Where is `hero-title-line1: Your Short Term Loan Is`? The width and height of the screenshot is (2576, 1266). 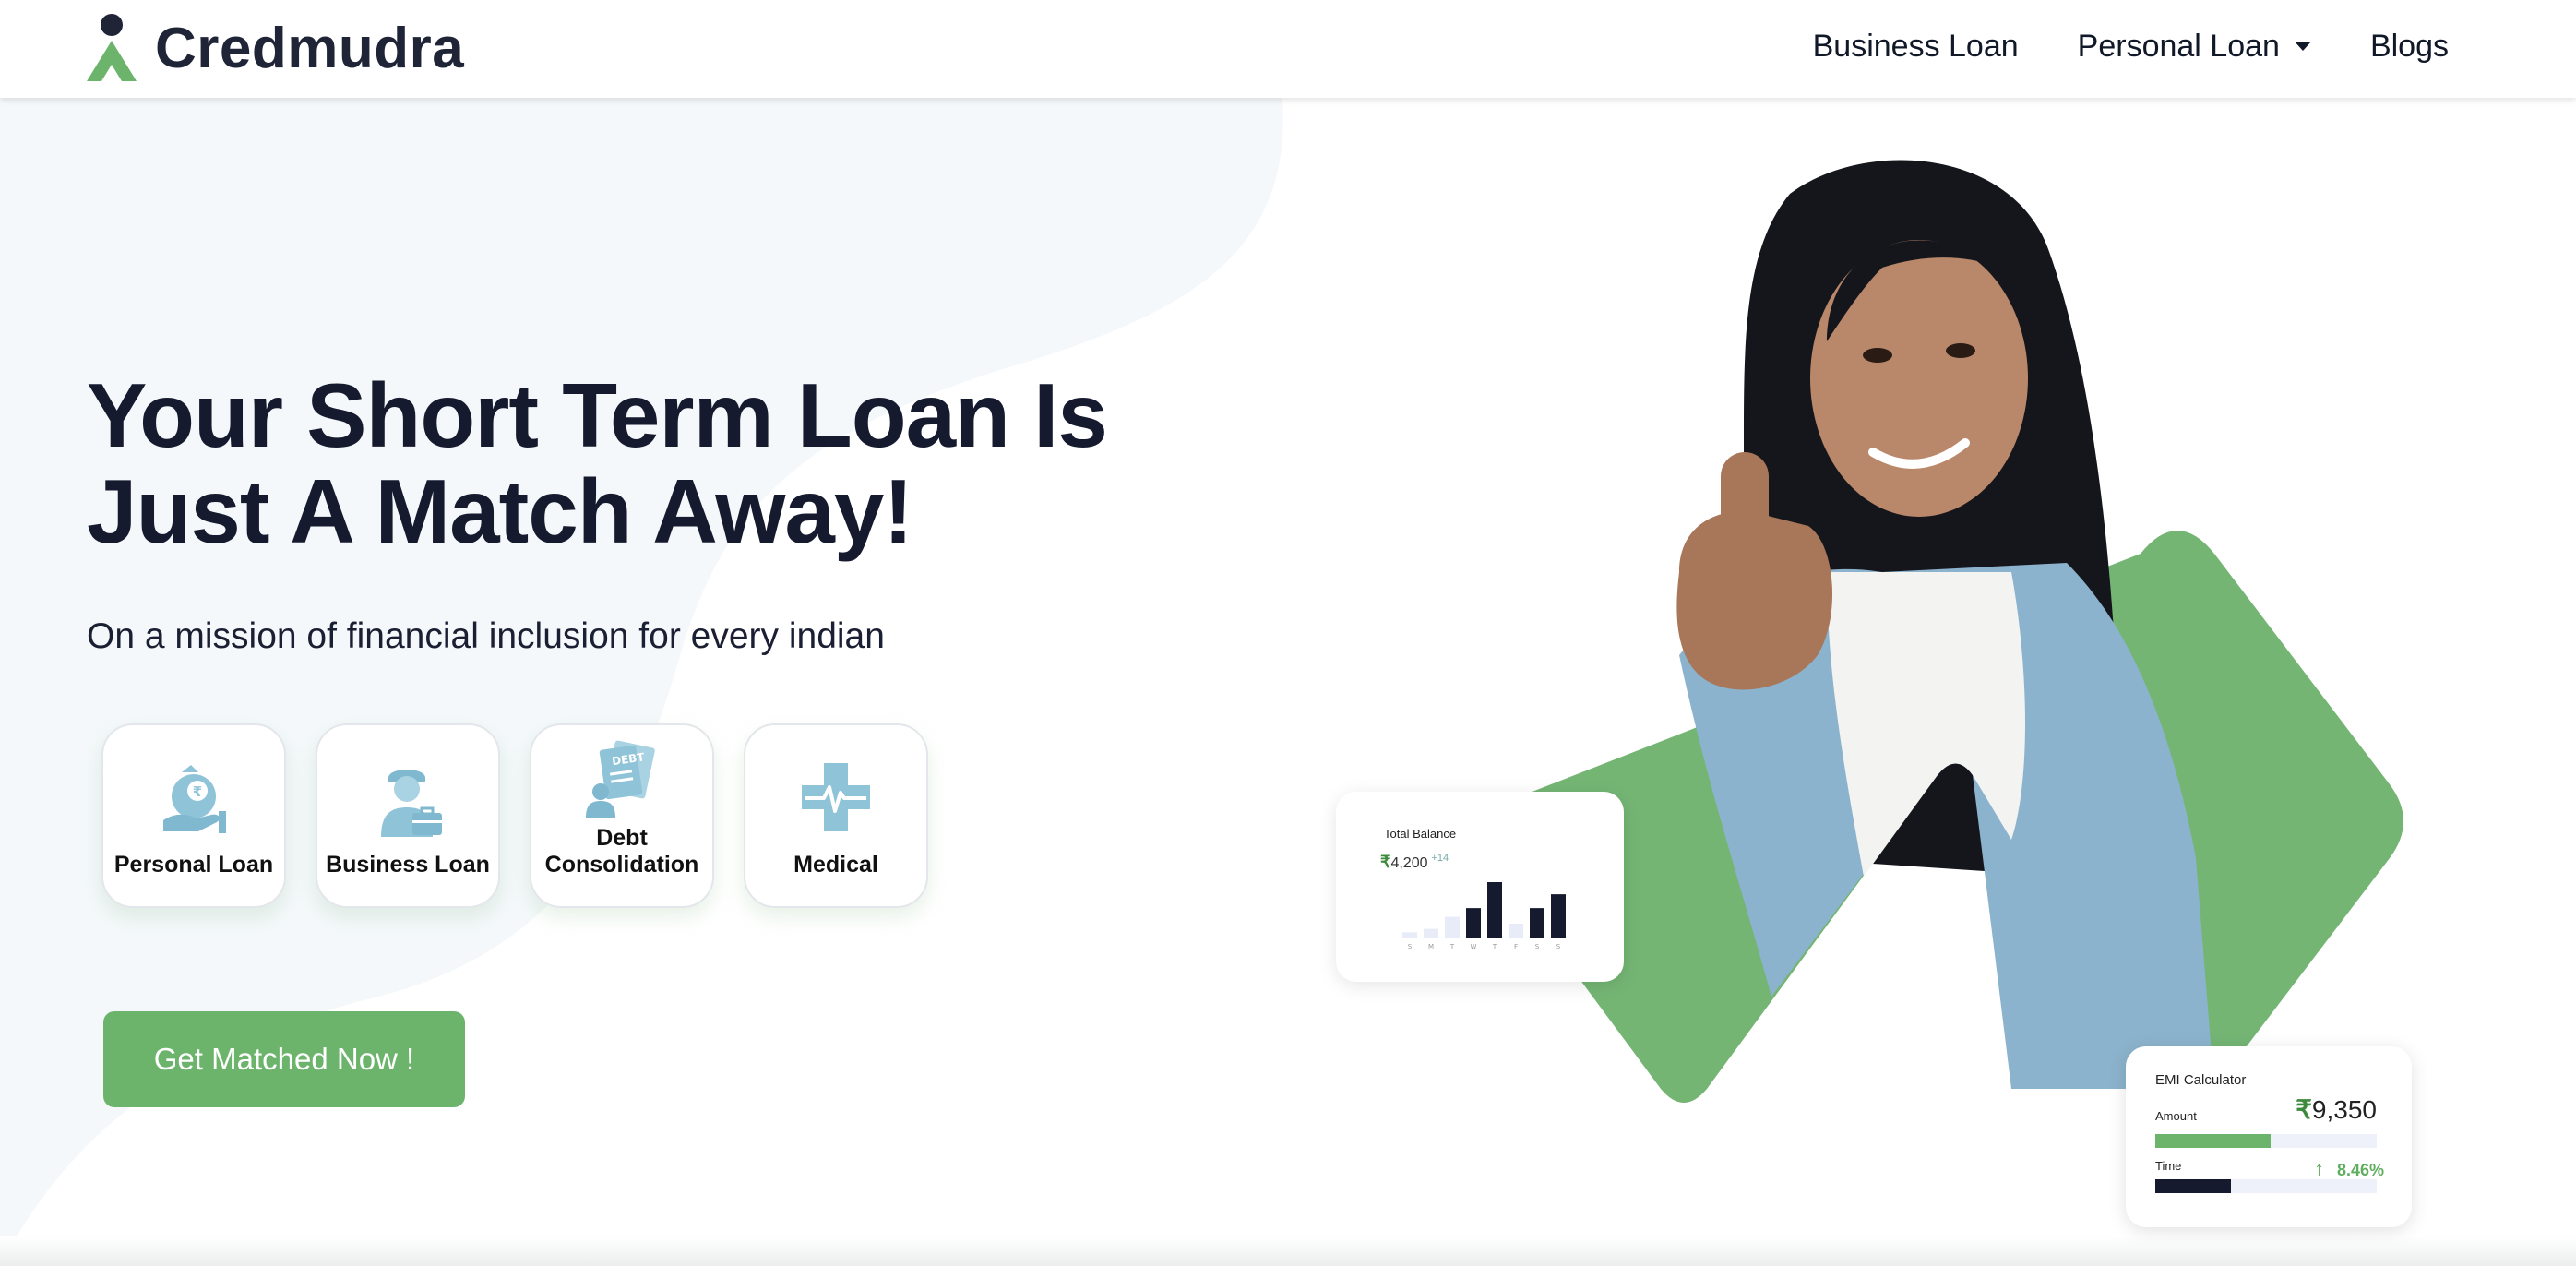 hero-title-line1: Your Short Term Loan Is is located at coordinates (597, 415).